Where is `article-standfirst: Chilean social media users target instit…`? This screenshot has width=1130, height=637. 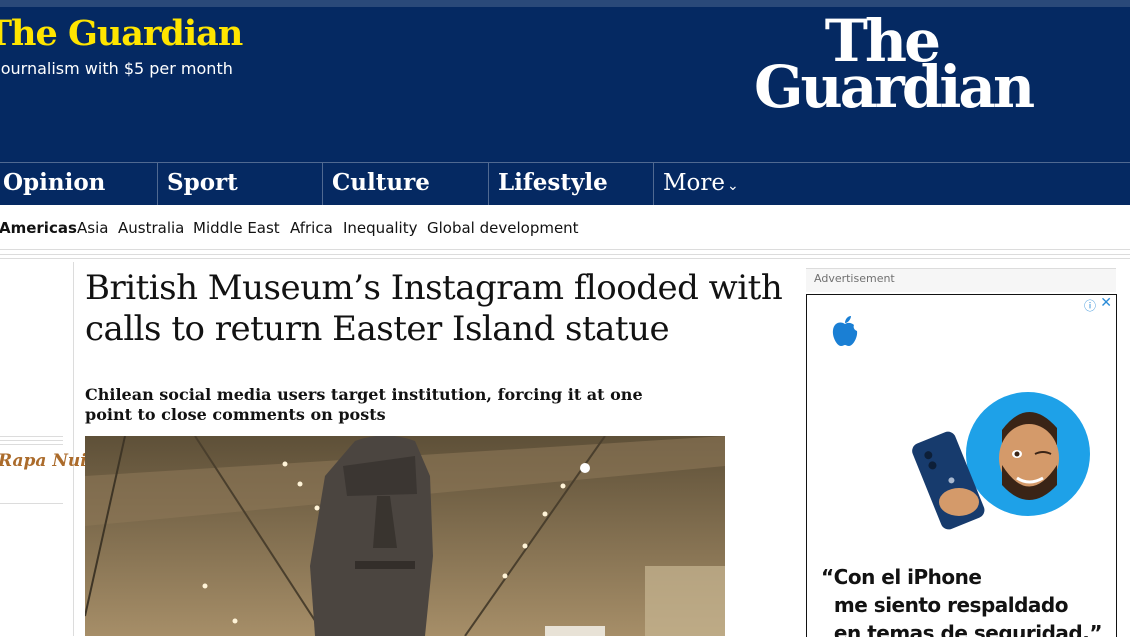
article-standfirst: Chilean social media users target instit… is located at coordinates (364, 404).